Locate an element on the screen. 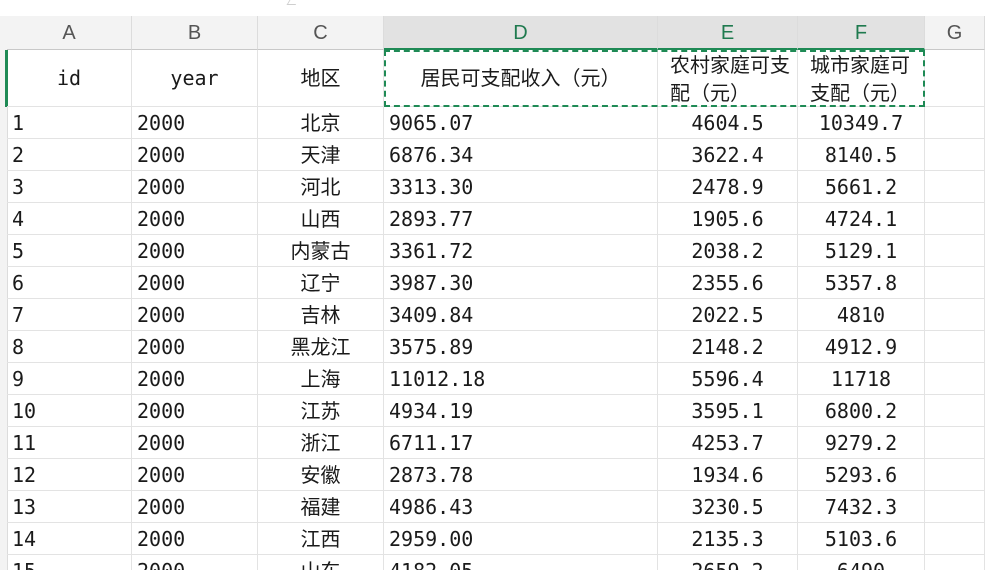  cell-income: 2959.00 is located at coordinates (521, 539).